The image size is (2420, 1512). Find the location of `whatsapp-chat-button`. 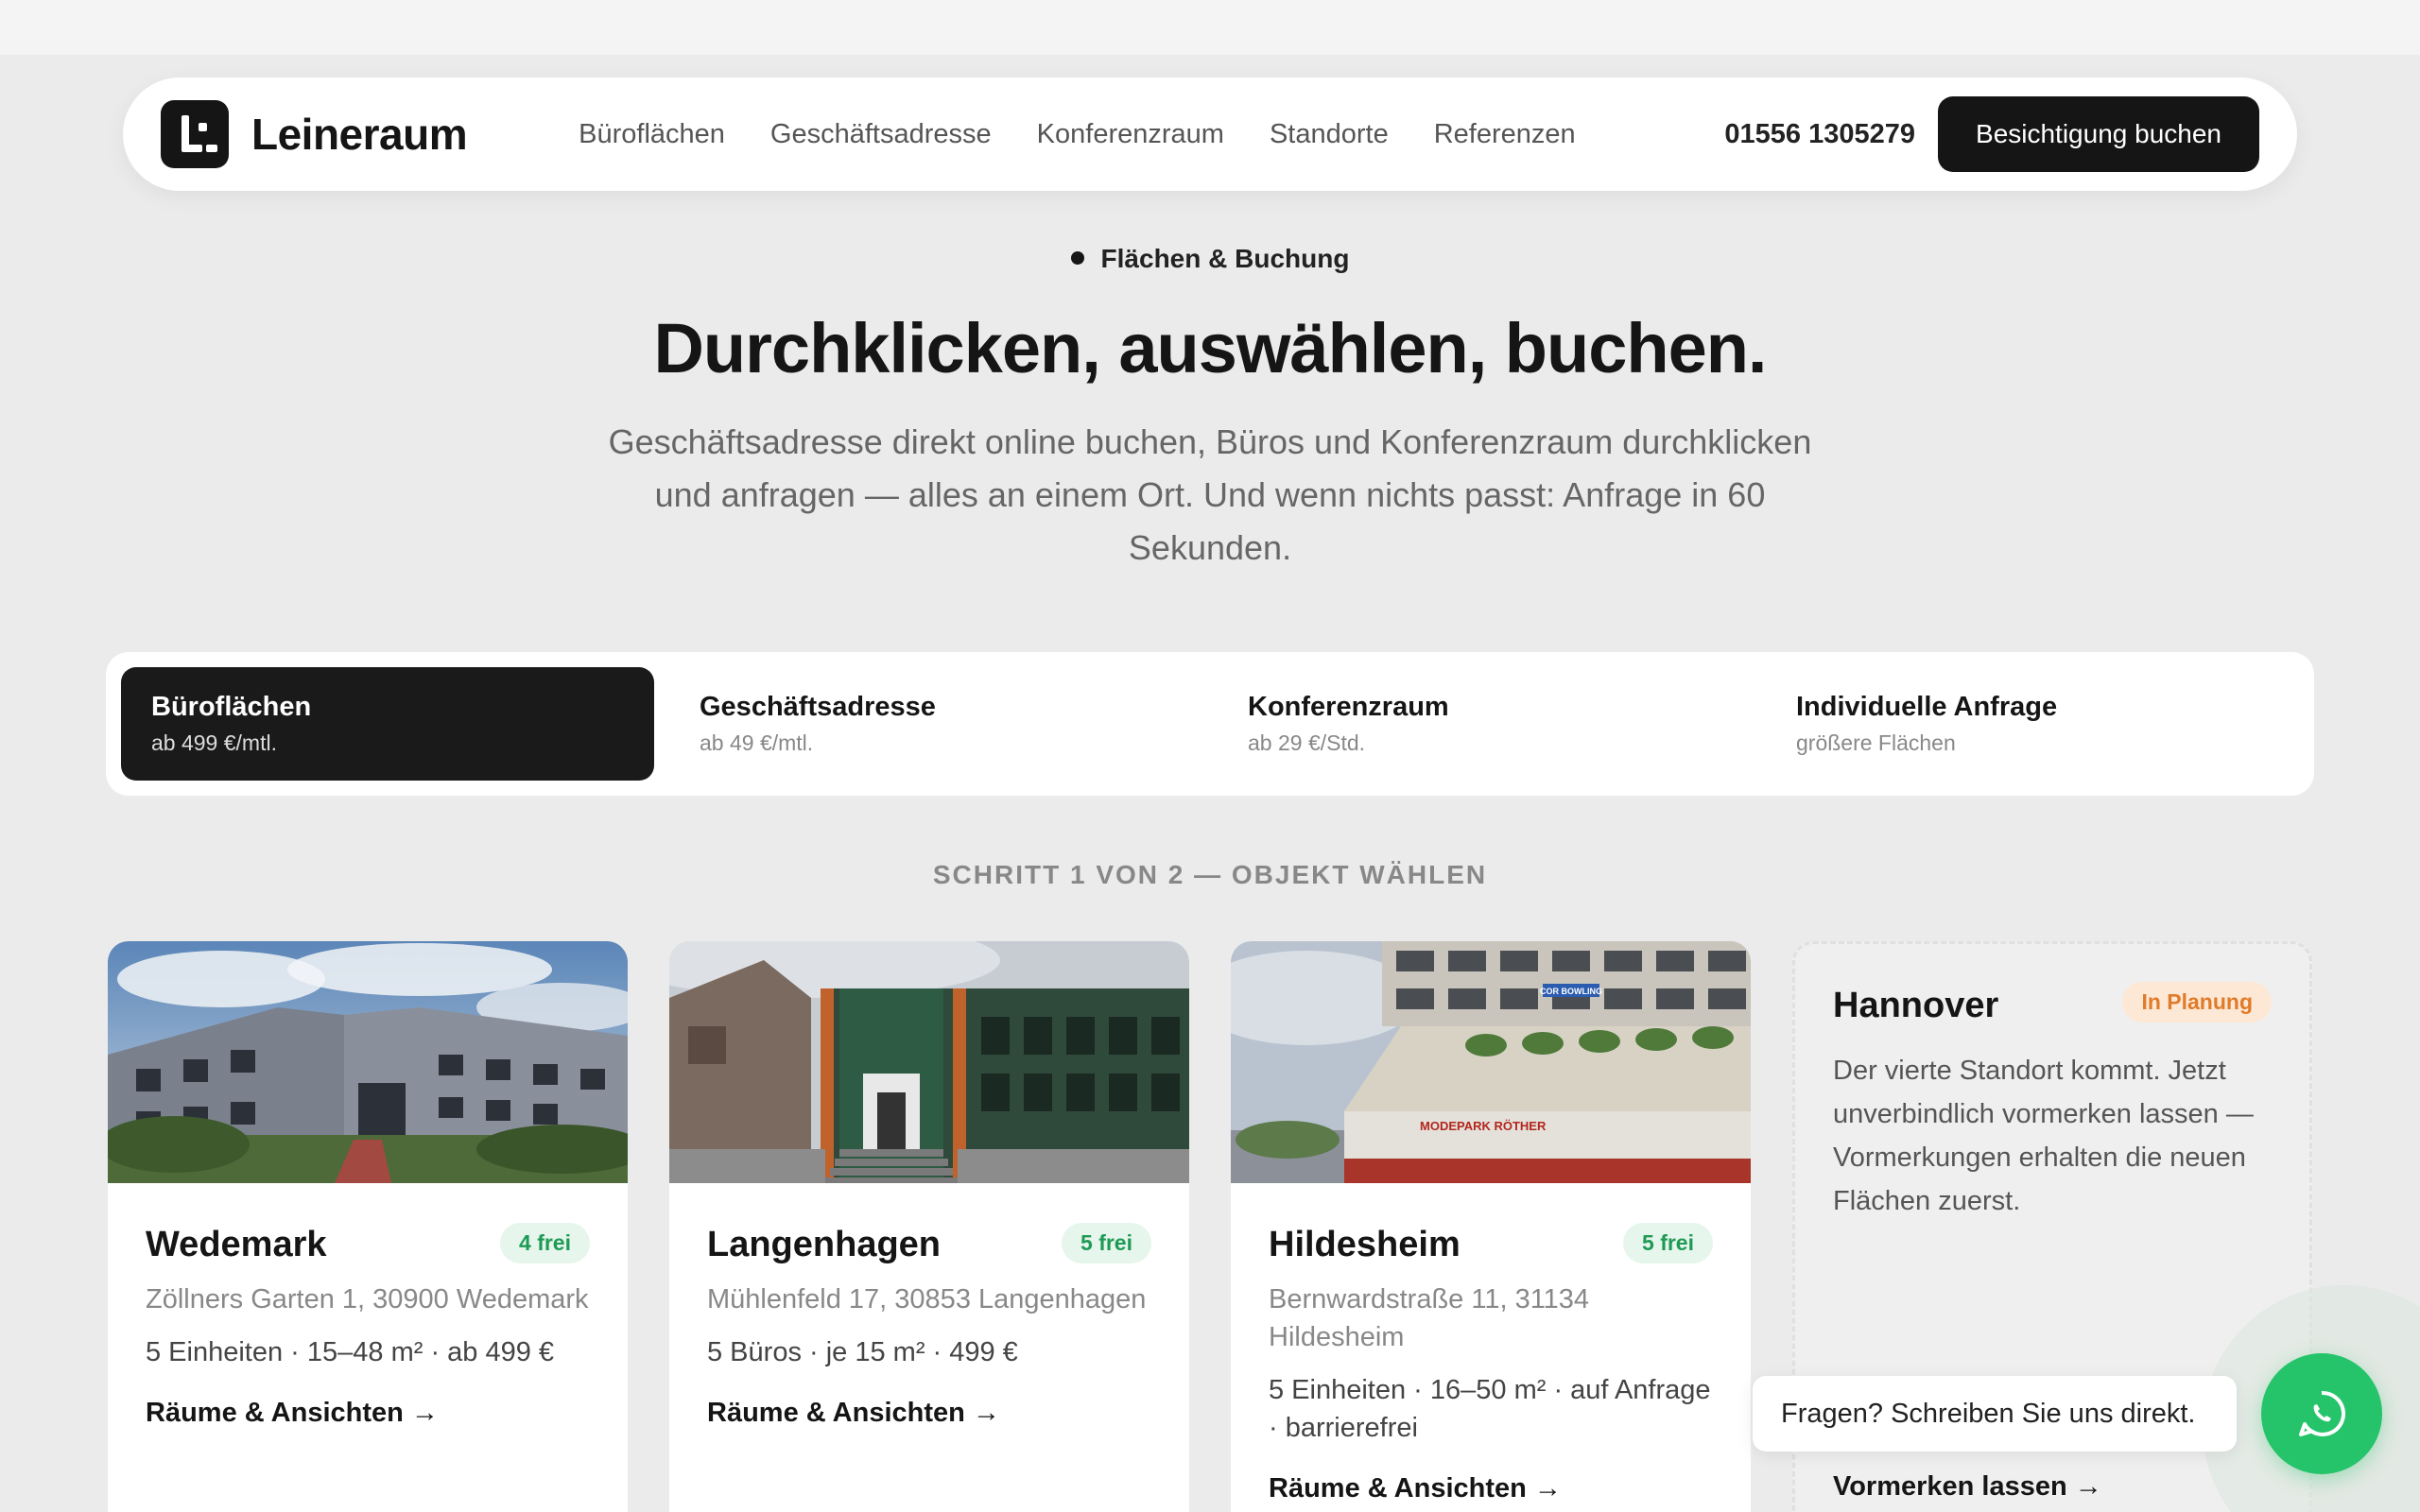

whatsapp-chat-button is located at coordinates (2321, 1413).